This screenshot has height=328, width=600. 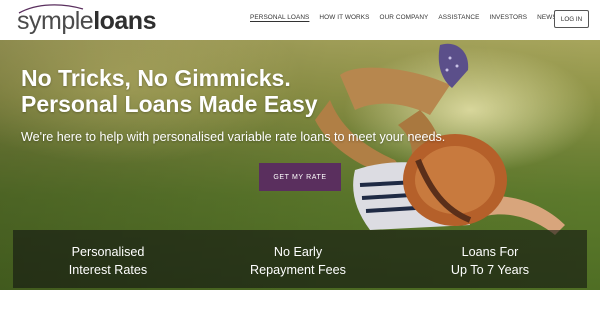 What do you see at coordinates (404, 17) in the screenshot?
I see `nav-our-company: Our Company` at bounding box center [404, 17].